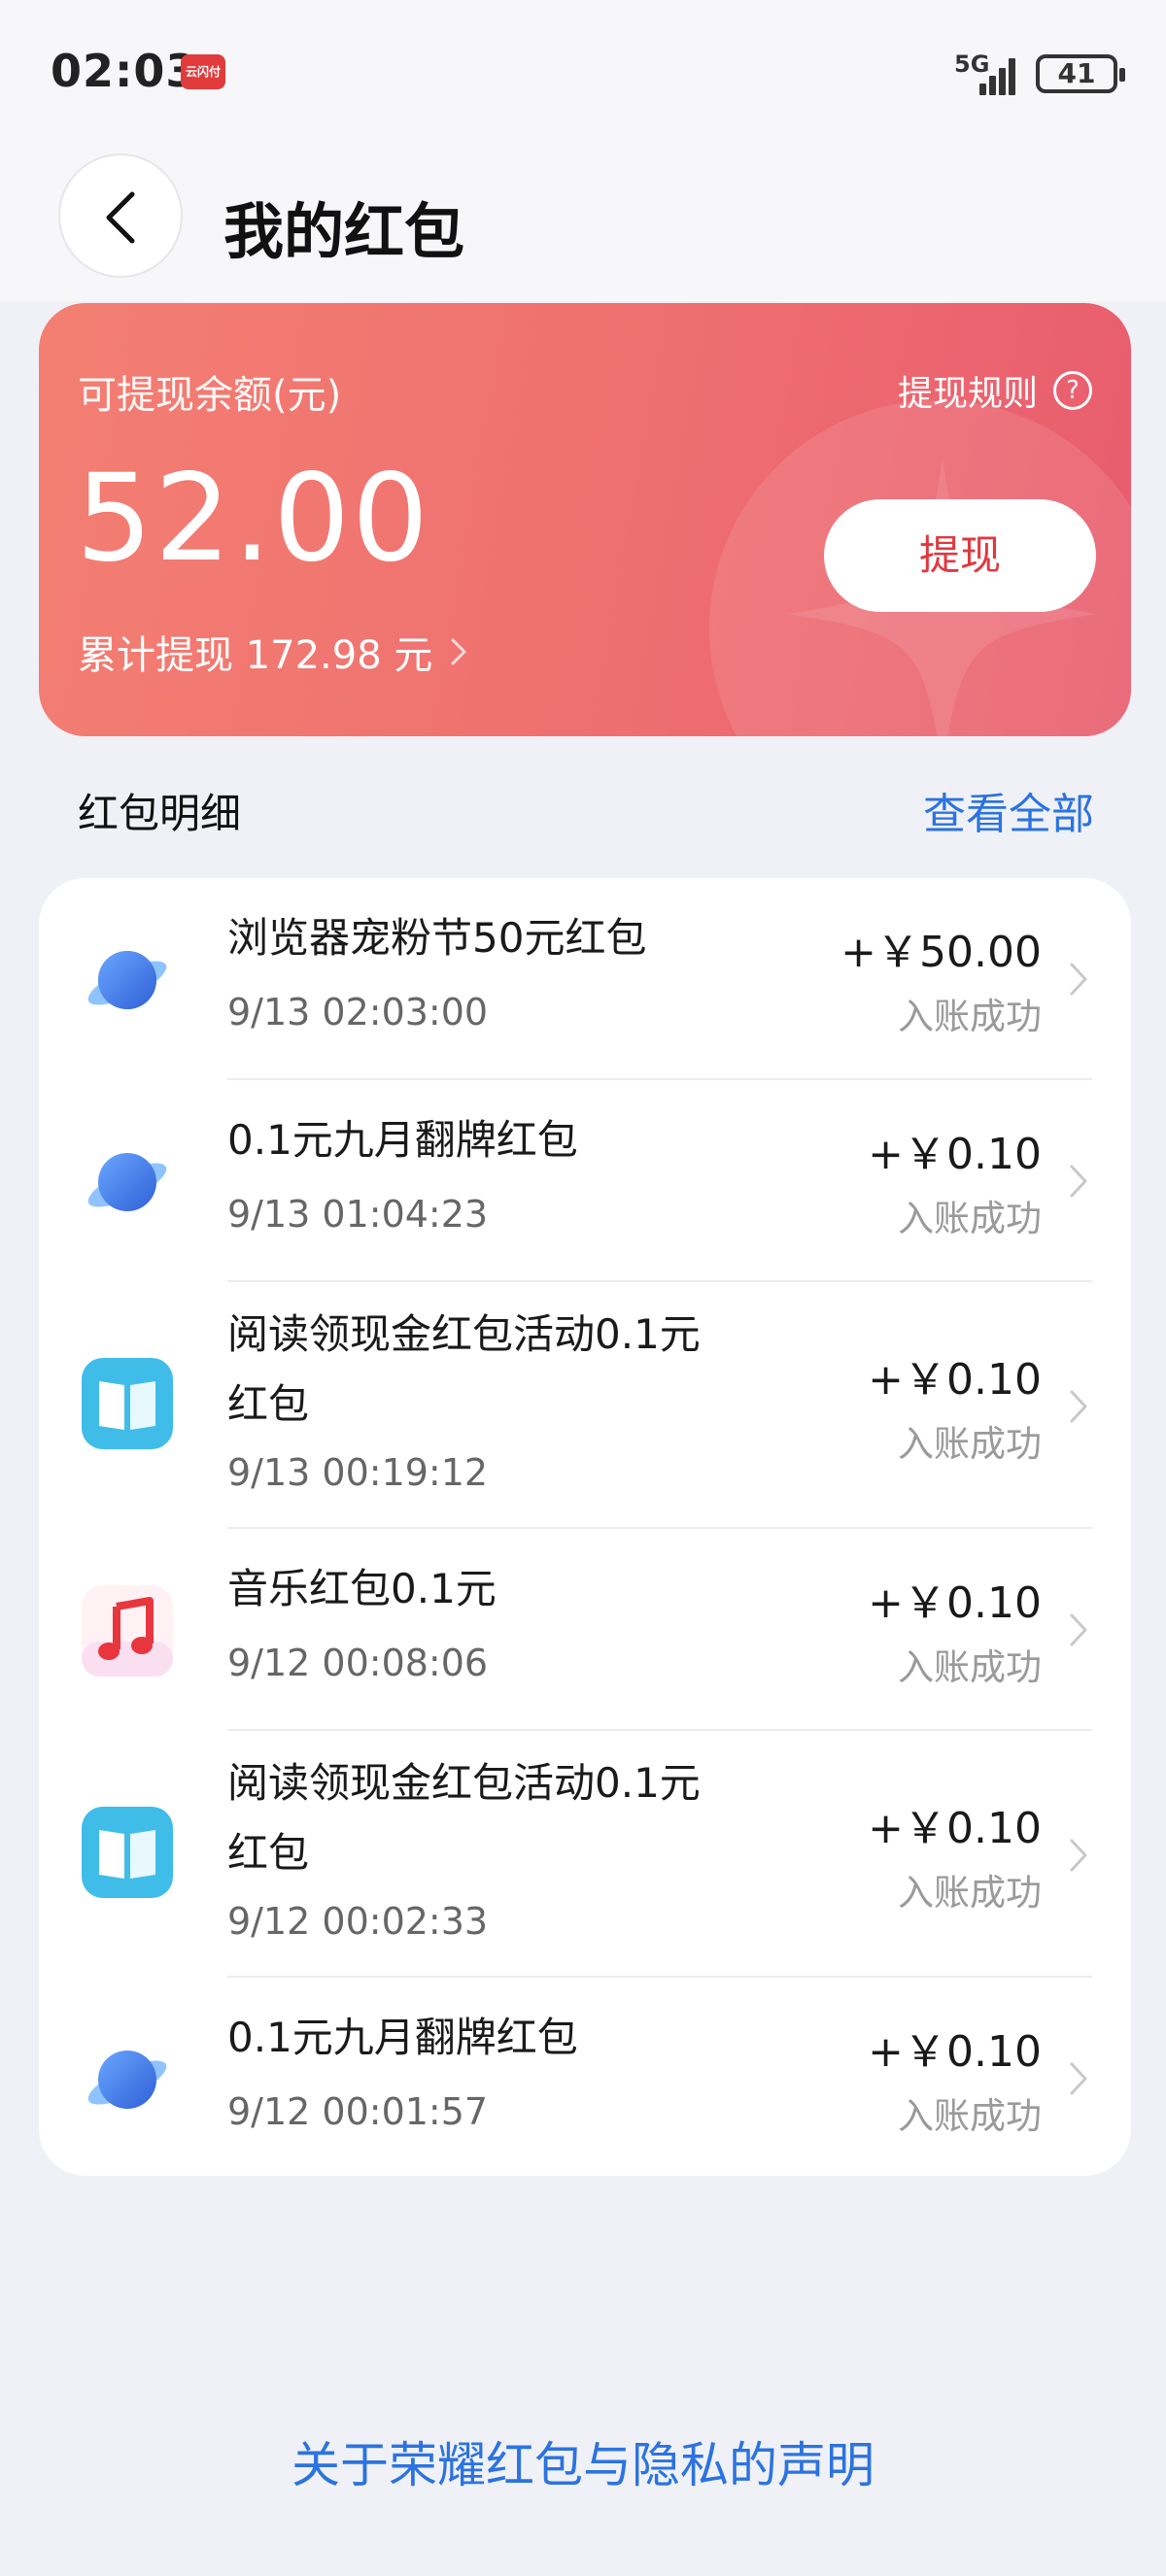 The width and height of the screenshot is (1166, 2576). What do you see at coordinates (967, 394) in the screenshot?
I see `withdraw-rules-label: 提现规则` at bounding box center [967, 394].